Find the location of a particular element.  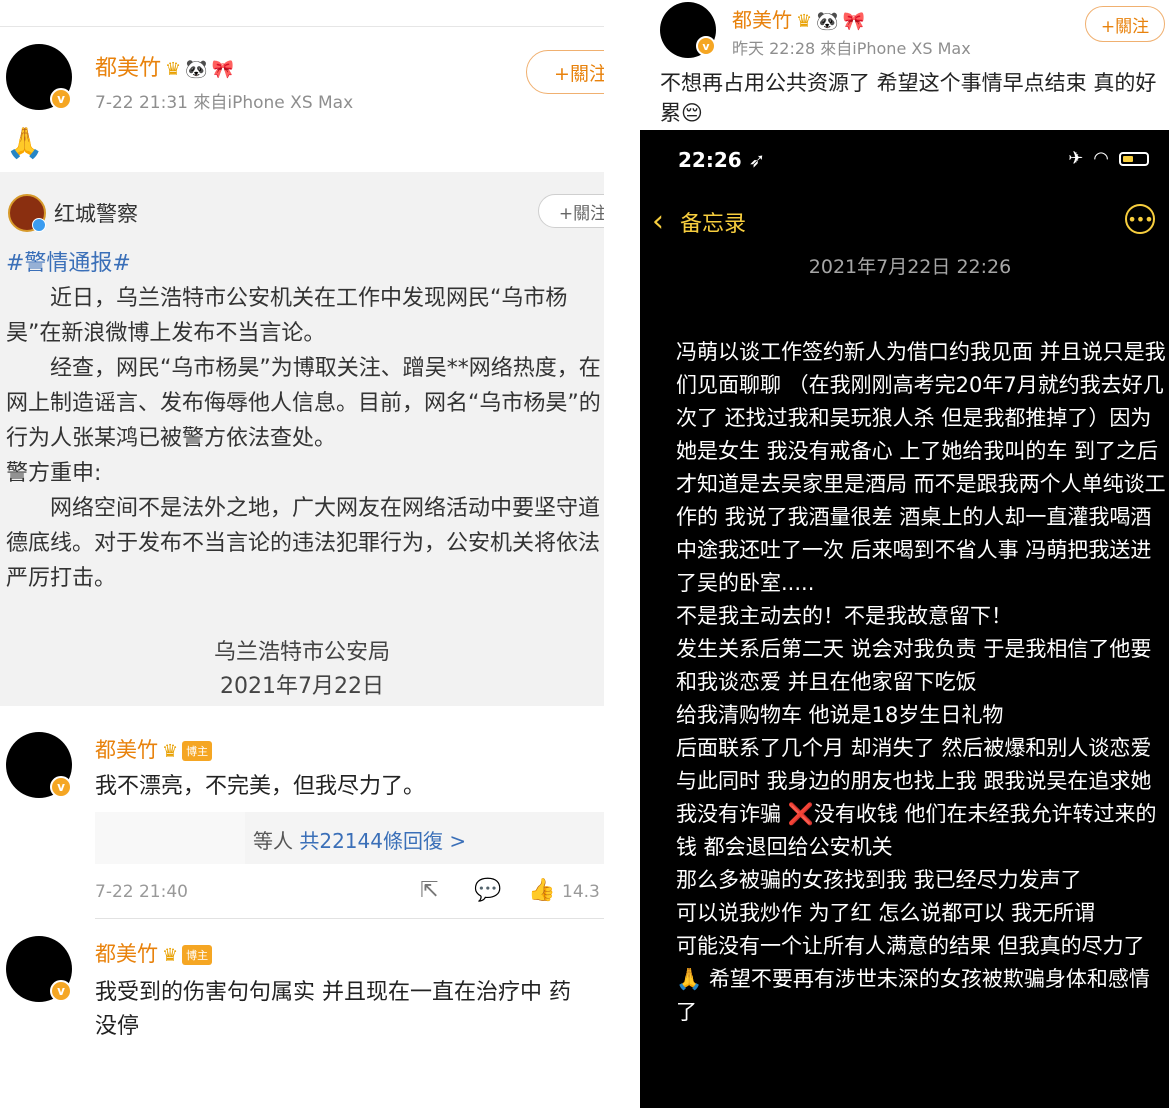

note-line: 发生关系后第二天 说会对我负责 于是我相信了他要和我谈恋爱 并且在他家留下吃饭 is located at coordinates (914, 665).